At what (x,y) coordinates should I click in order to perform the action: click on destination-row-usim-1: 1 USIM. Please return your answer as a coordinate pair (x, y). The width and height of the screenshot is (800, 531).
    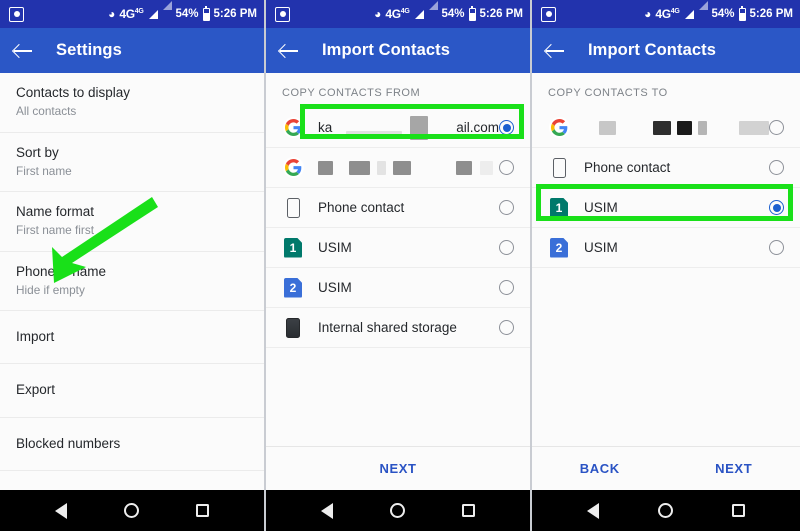
    Looking at the image, I should click on (666, 208).